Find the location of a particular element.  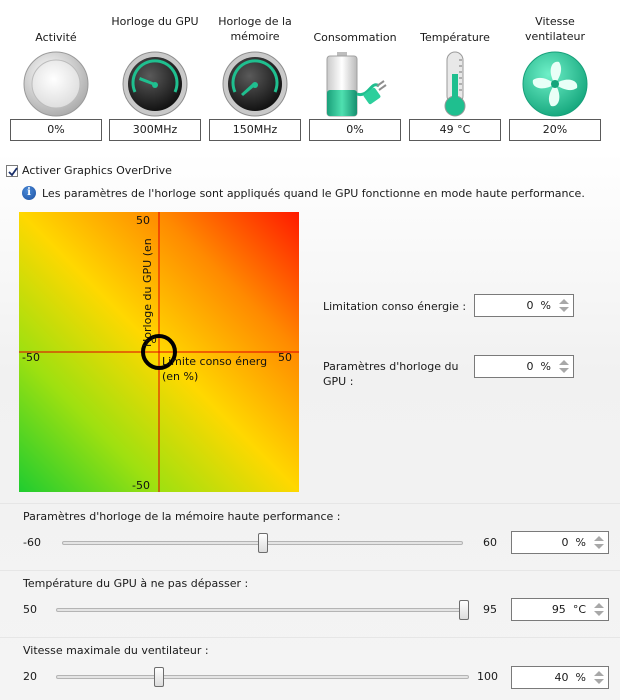

gpu-temp-spinbox: 95 °C is located at coordinates (560, 609).